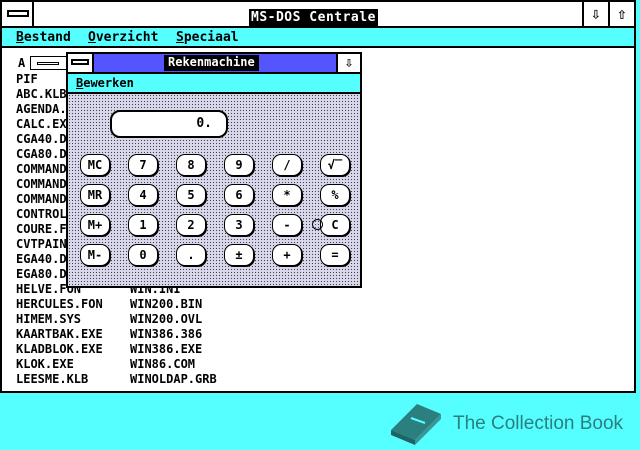 The height and width of the screenshot is (450, 640). What do you see at coordinates (317, 224) in the screenshot?
I see `mouse-cursor-icon` at bounding box center [317, 224].